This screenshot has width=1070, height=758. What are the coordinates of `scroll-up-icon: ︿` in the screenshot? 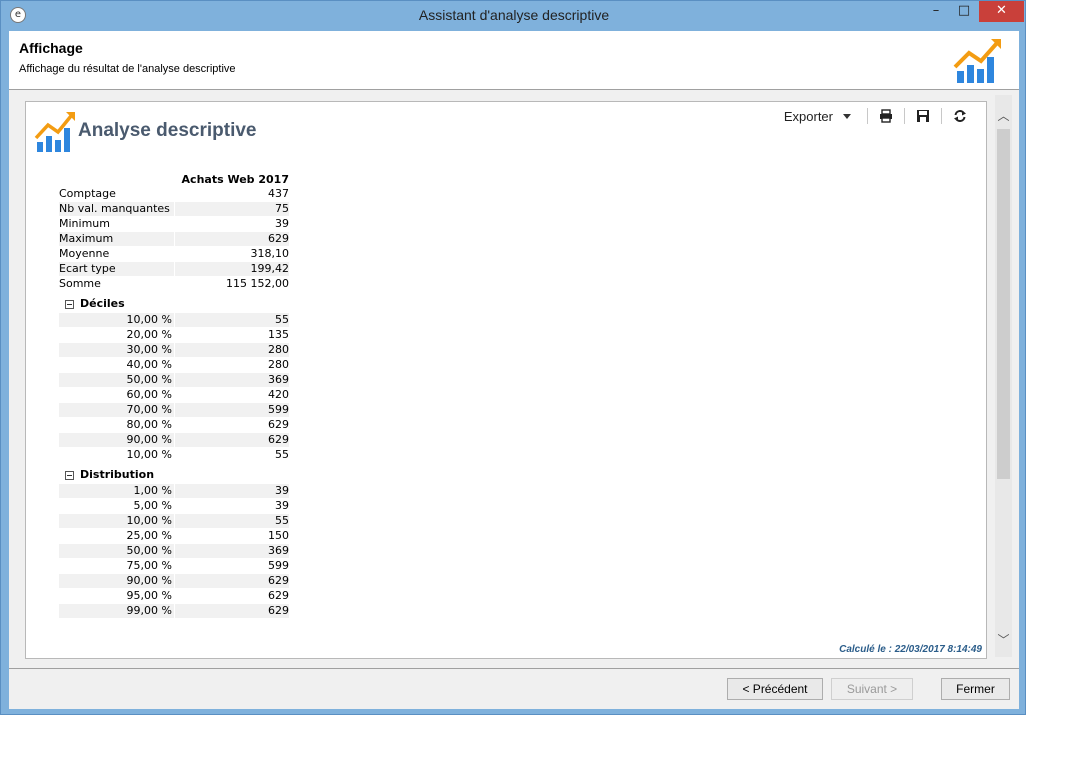 It's located at (1003, 116).